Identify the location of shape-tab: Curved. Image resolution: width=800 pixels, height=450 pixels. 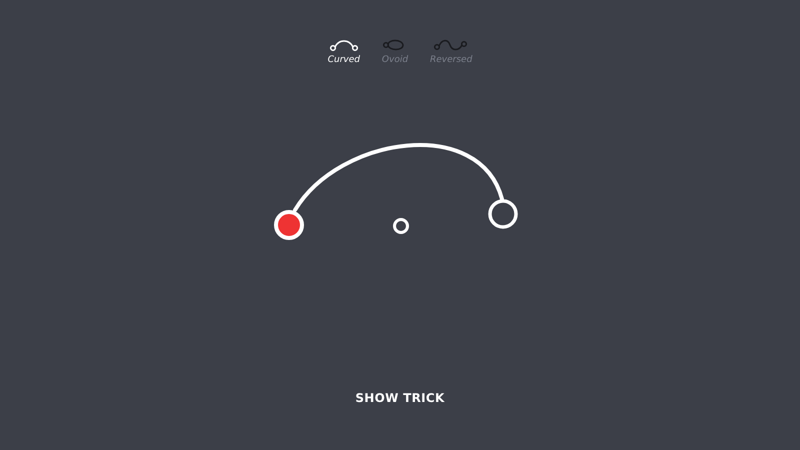
(344, 53).